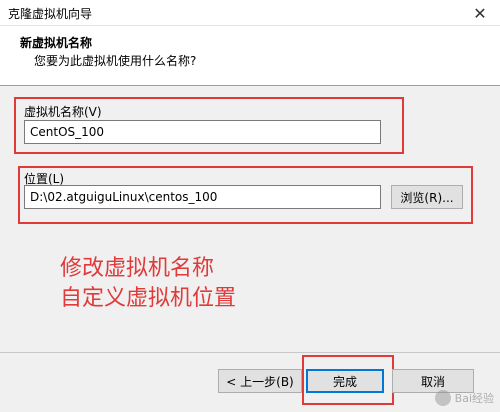 This screenshot has height=412, width=500. I want to click on vm-name-input: CentOS_100, so click(202, 132).